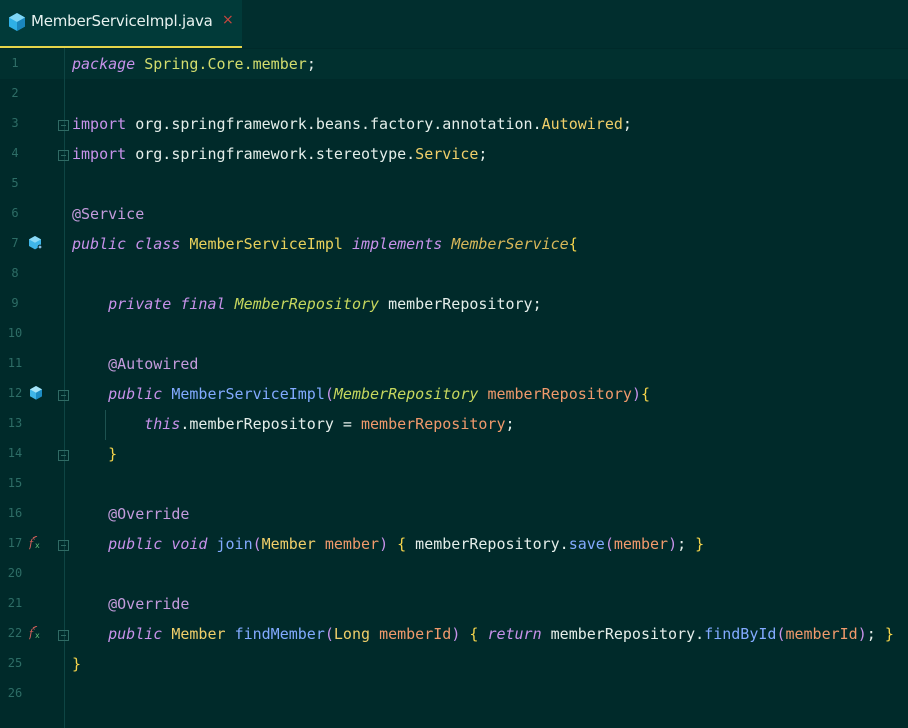 The image size is (908, 728). What do you see at coordinates (454, 334) in the screenshot?
I see `code-line: 10` at bounding box center [454, 334].